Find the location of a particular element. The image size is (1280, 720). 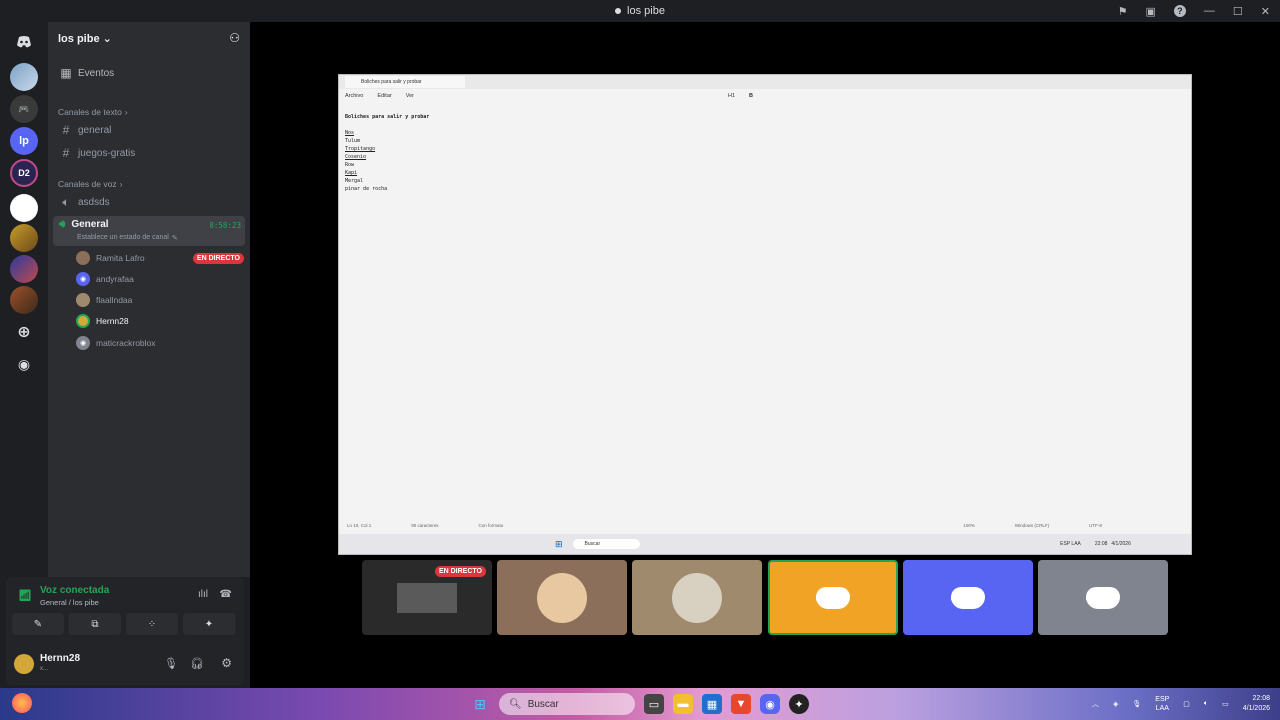

app-icon: ✦ is located at coordinates (799, 704).